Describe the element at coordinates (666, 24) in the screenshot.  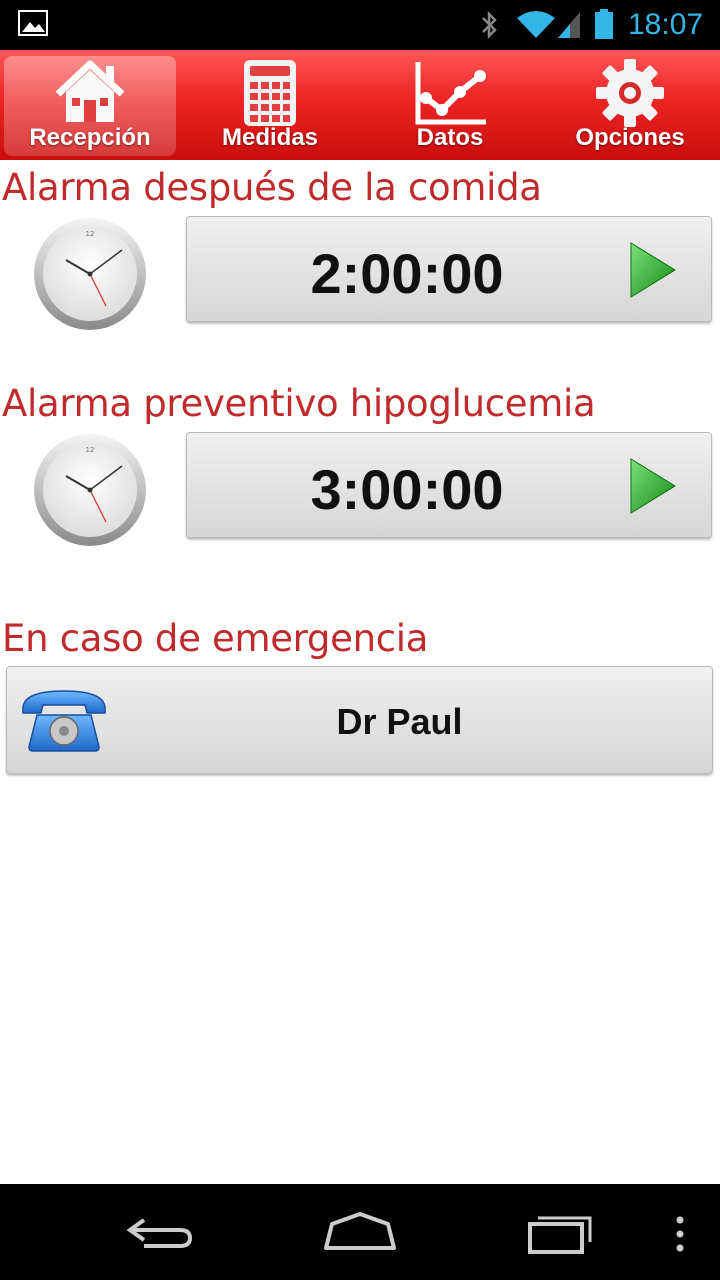
I see `status-clock: 18:07` at that location.